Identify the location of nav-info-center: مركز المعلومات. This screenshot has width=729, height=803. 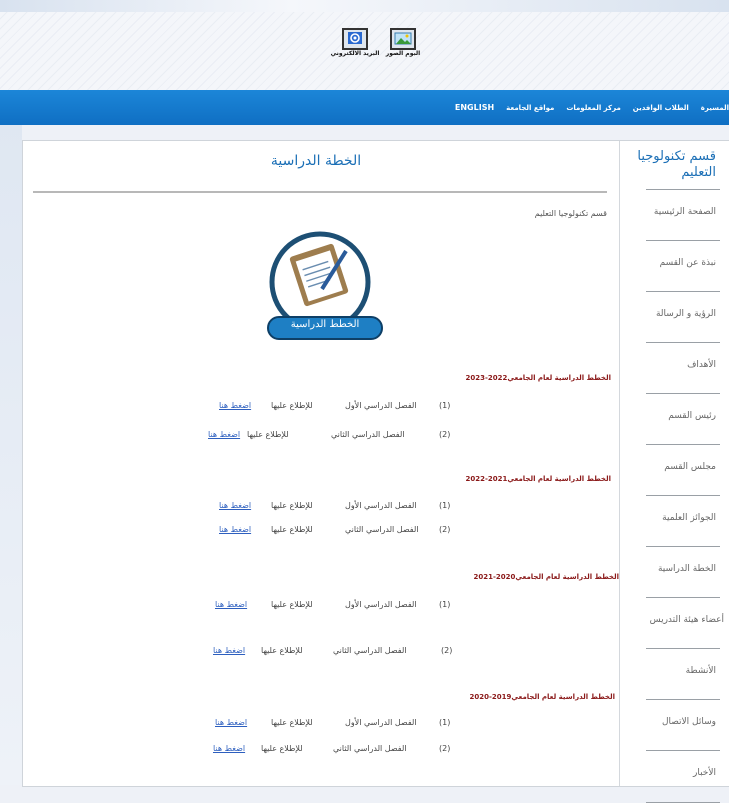
(593, 108).